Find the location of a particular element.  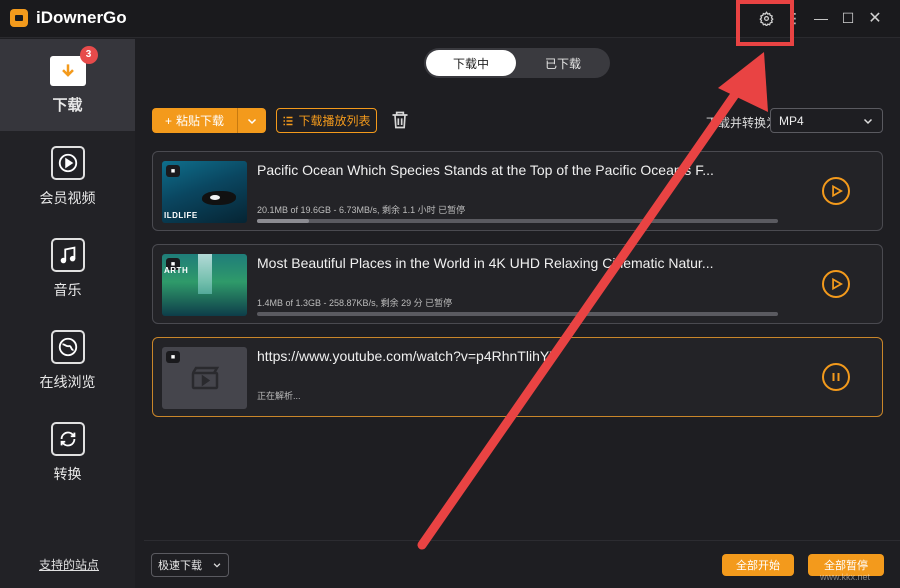

video-thumbnail: ■ ILDLIFE is located at coordinates (204, 192).